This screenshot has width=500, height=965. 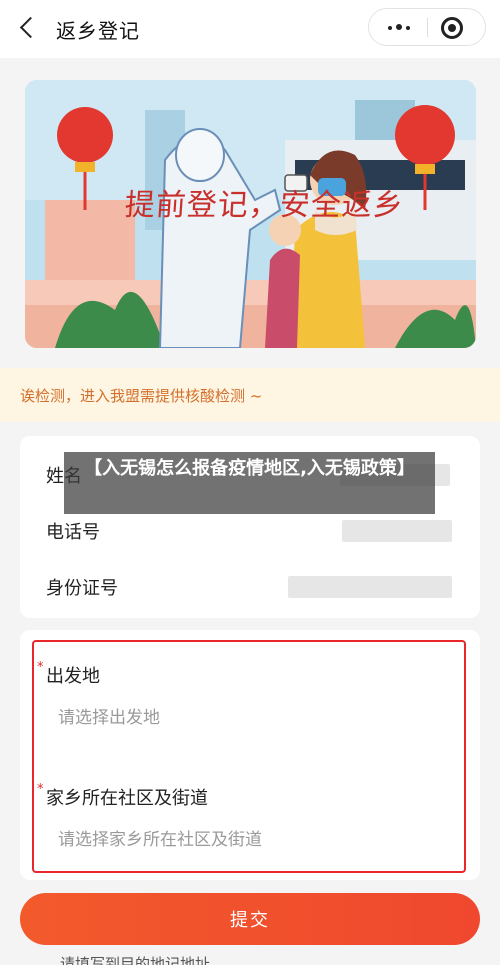 What do you see at coordinates (68, 673) in the screenshot?
I see `departure-label: * 出发地` at bounding box center [68, 673].